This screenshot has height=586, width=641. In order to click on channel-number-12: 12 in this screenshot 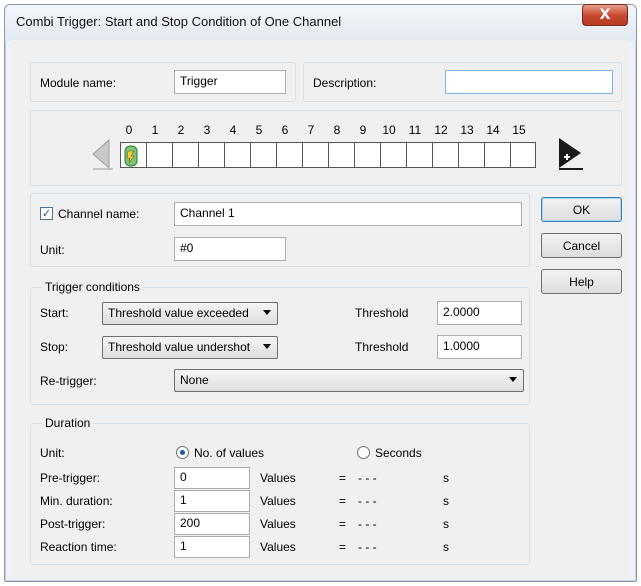, I will do `click(441, 130)`.